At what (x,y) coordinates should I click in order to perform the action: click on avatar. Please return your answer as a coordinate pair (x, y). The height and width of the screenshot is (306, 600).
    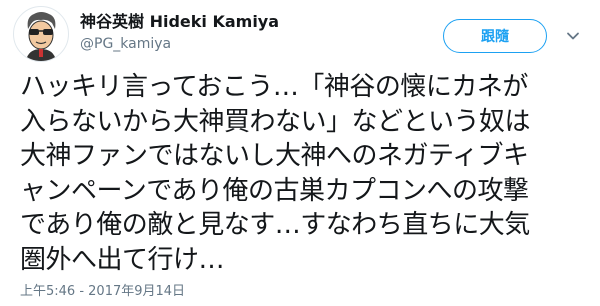
    Looking at the image, I should click on (41, 34).